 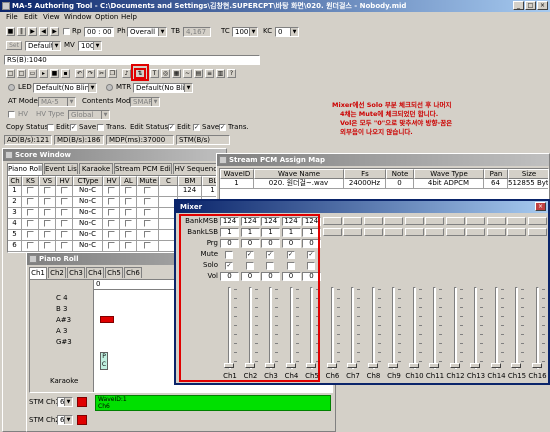 What do you see at coordinates (530, 5) in the screenshot?
I see `maximize-button: □` at bounding box center [530, 5].